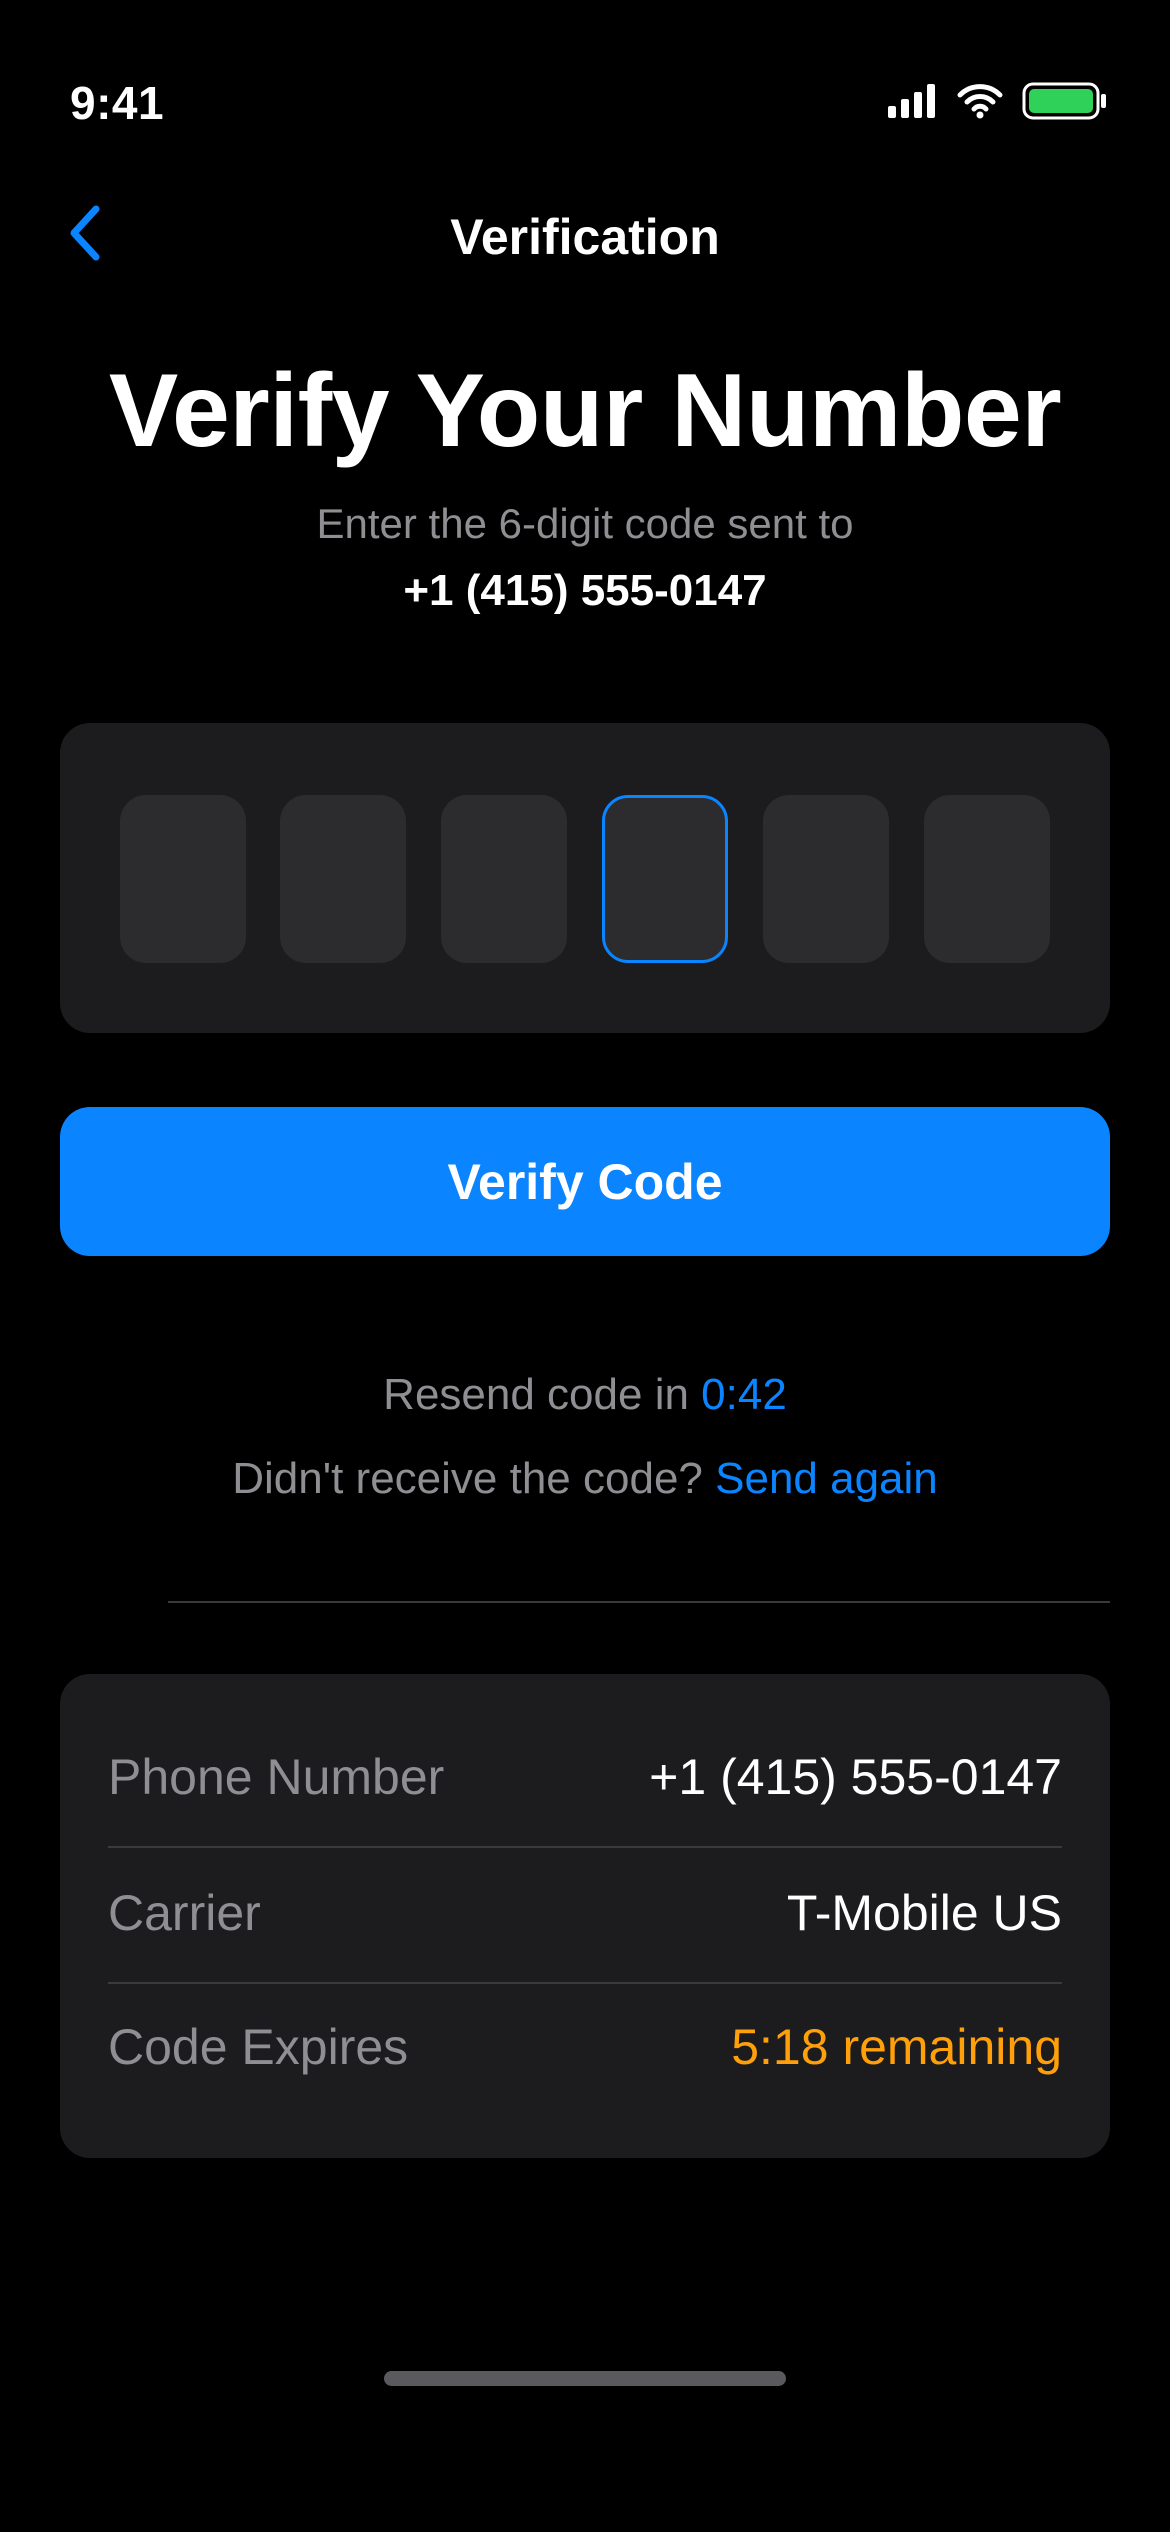  What do you see at coordinates (585, 64) in the screenshot?
I see `status-bar: 9:41` at bounding box center [585, 64].